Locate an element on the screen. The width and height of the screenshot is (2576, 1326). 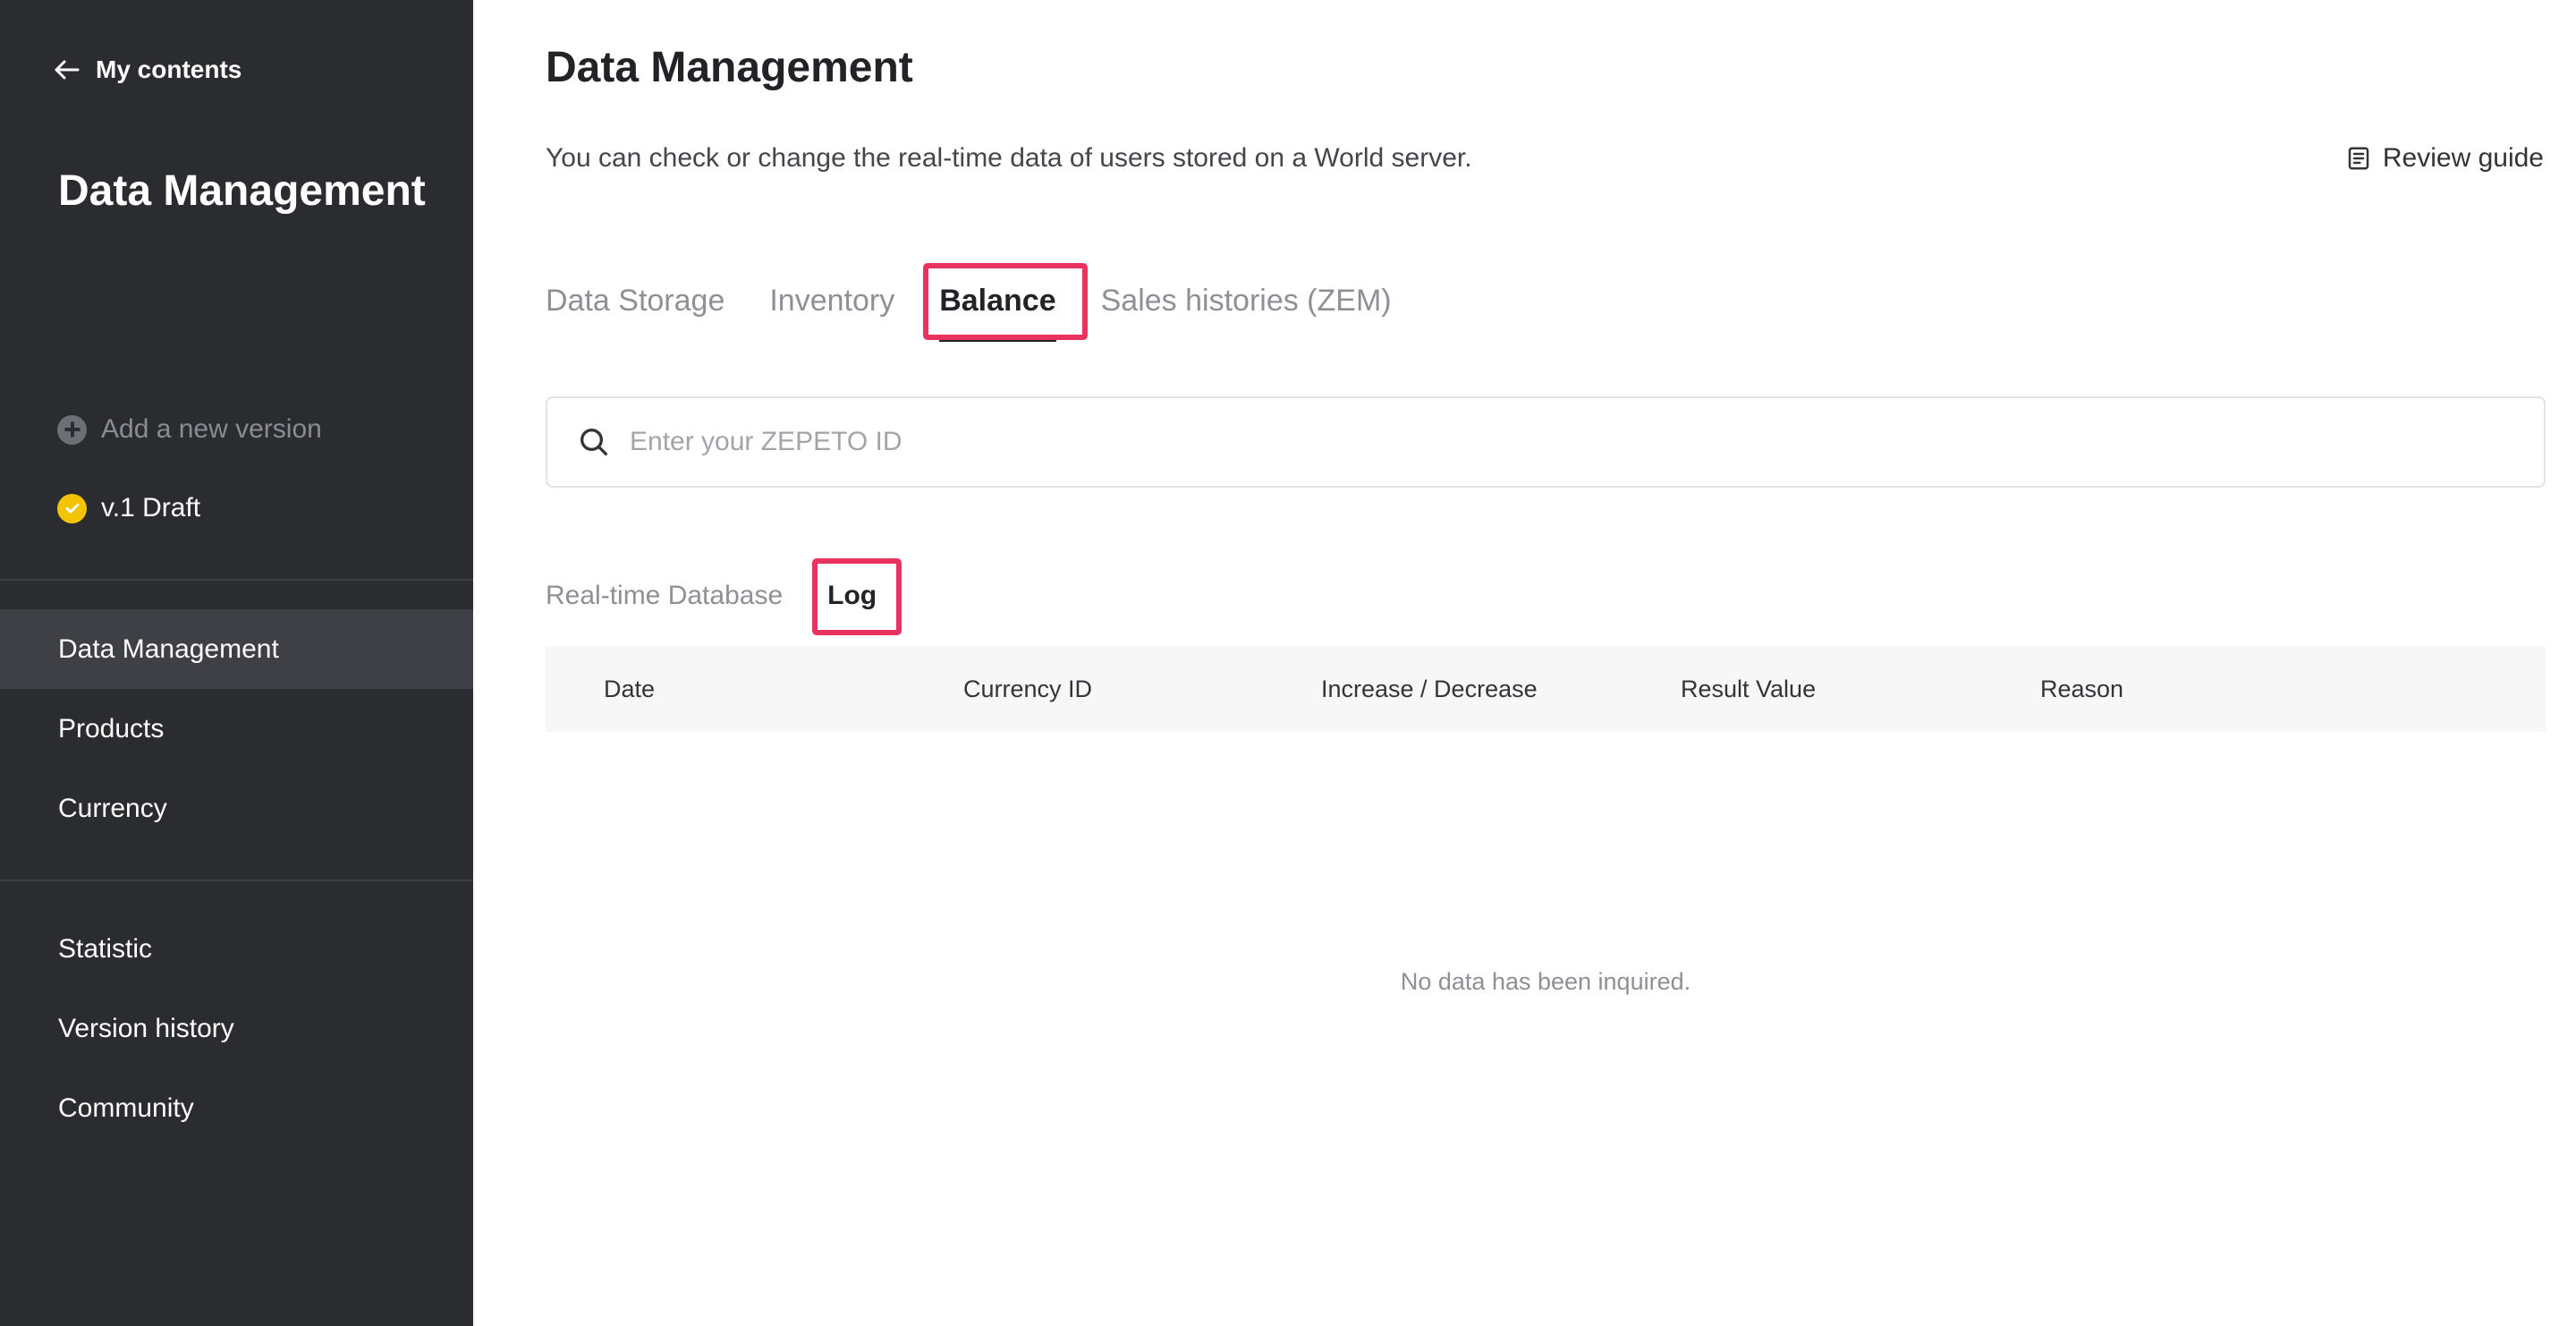
add-version-label: Add a new version is located at coordinates (211, 429).